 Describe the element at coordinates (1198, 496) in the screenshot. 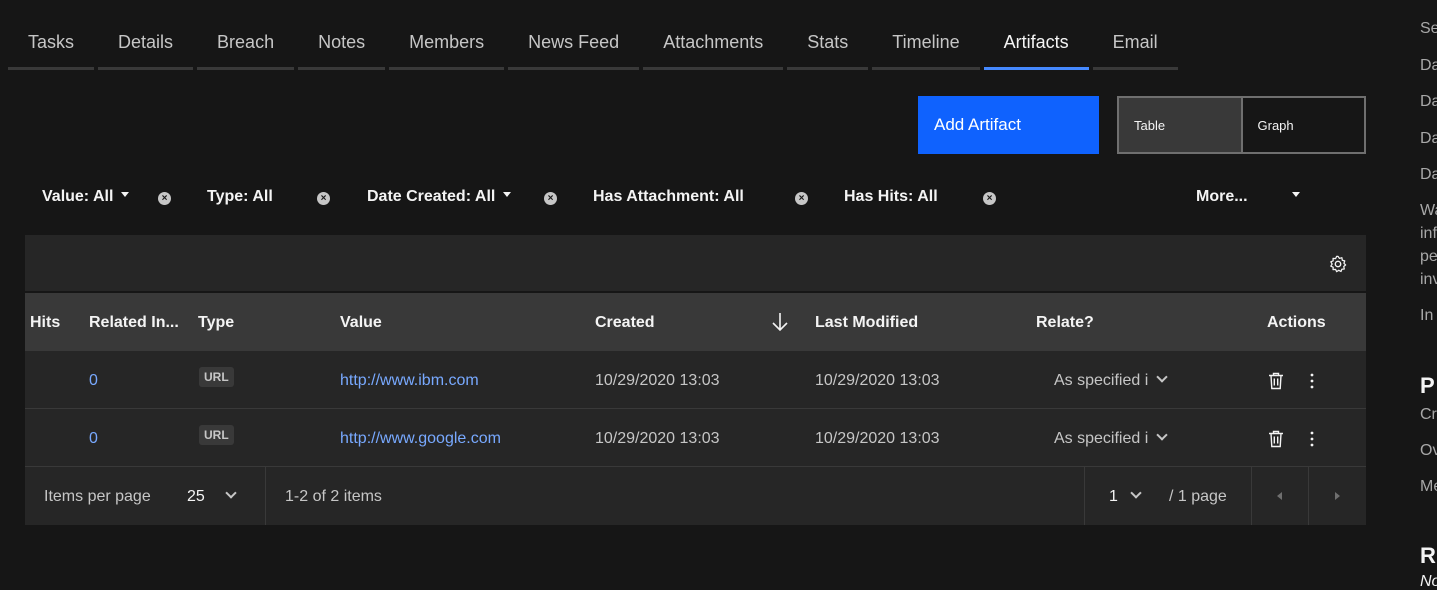

I see `page-total: / 1 page` at that location.